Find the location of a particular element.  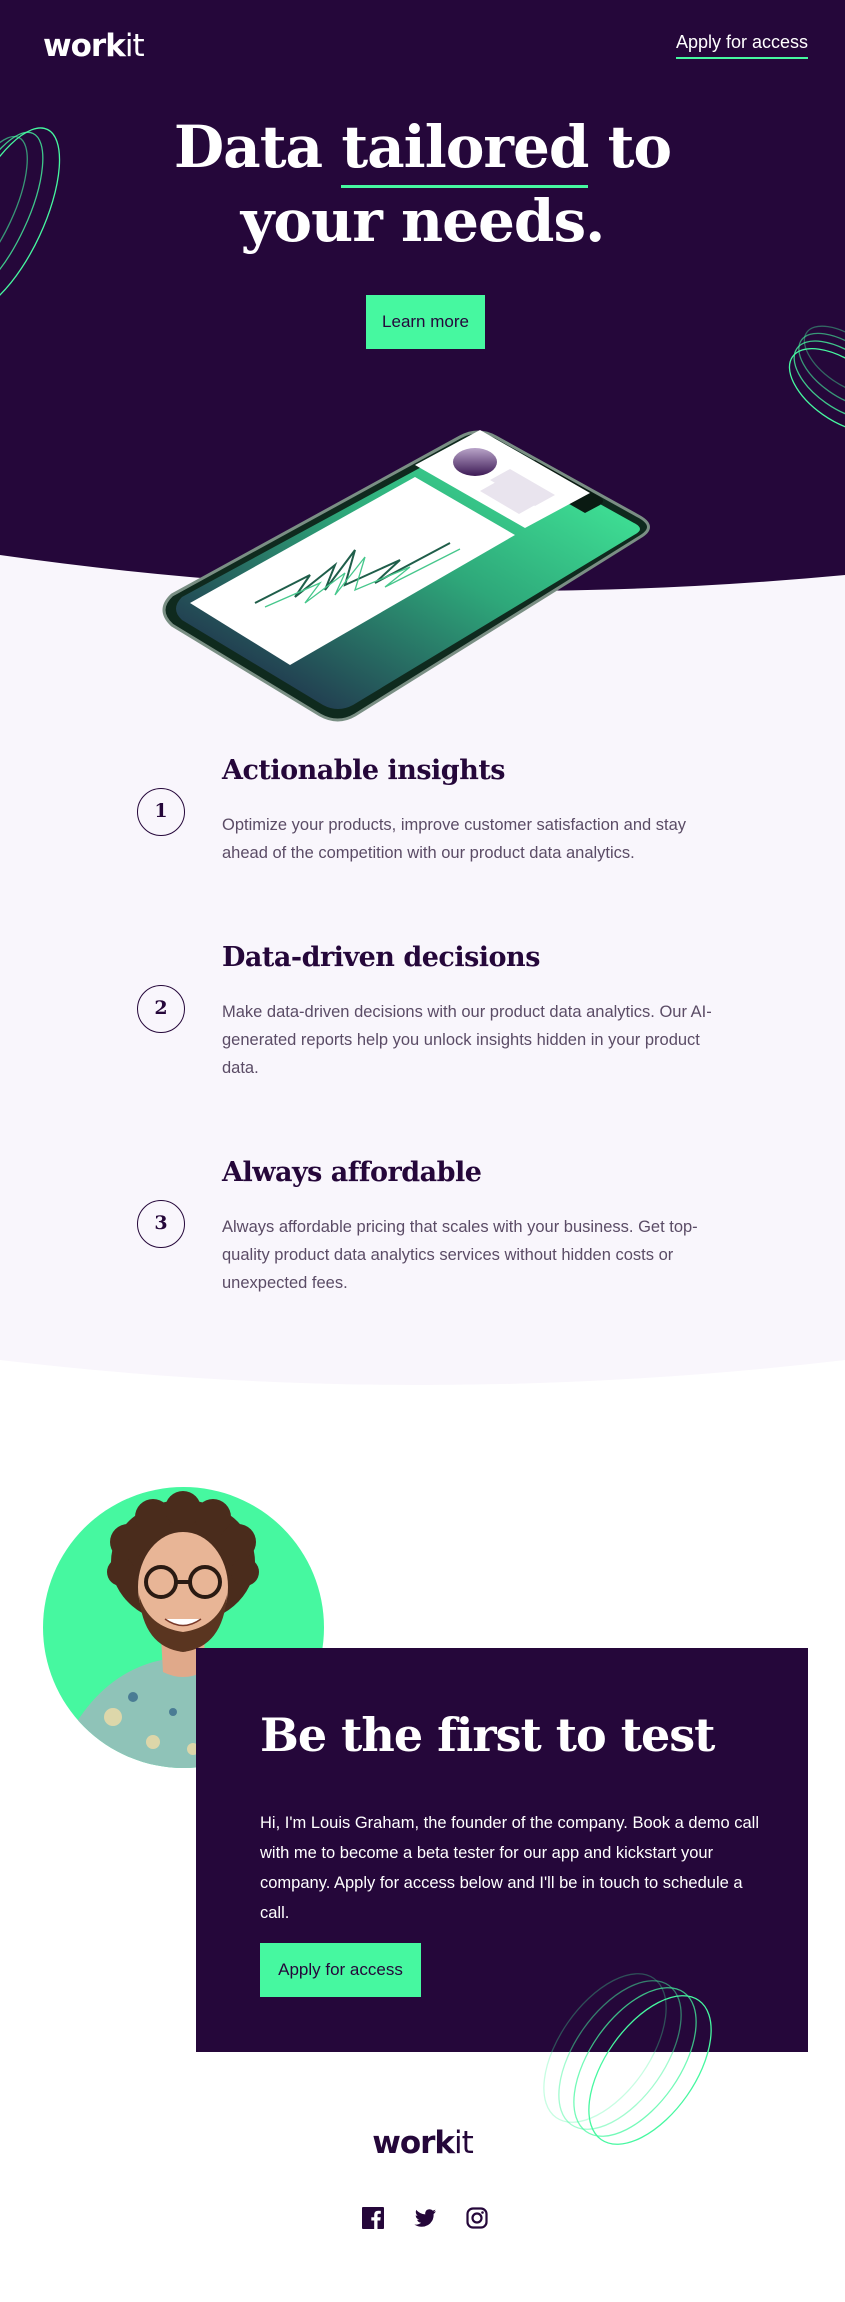

phone-illustration is located at coordinates (406, 576).